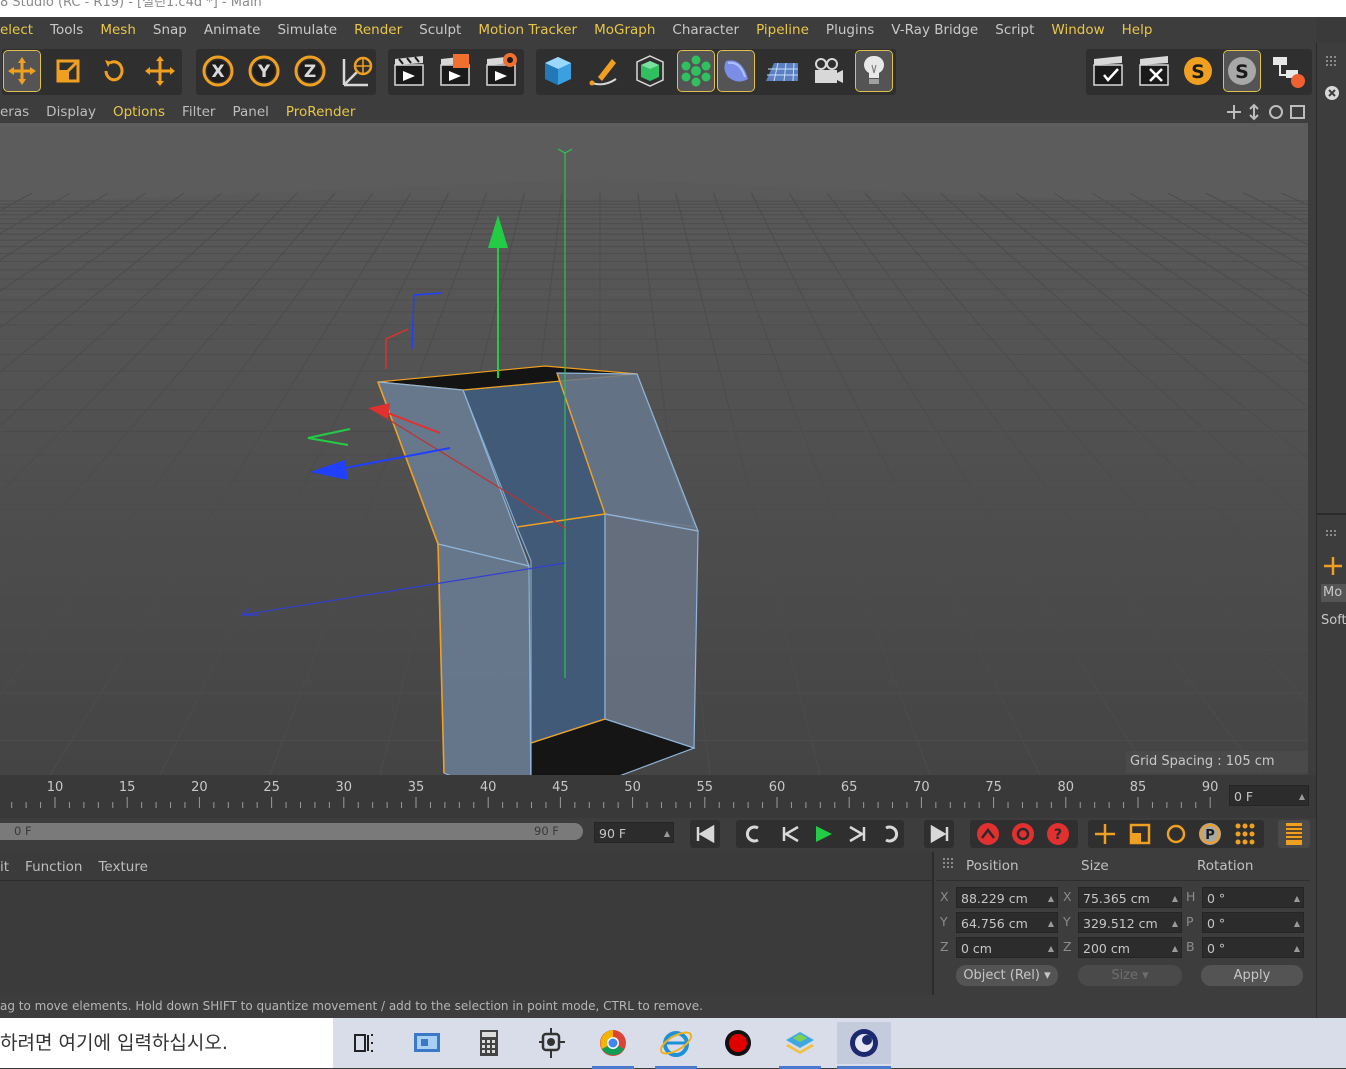 The width and height of the screenshot is (1346, 1069). I want to click on taskbar-app-layers, so click(800, 1045).